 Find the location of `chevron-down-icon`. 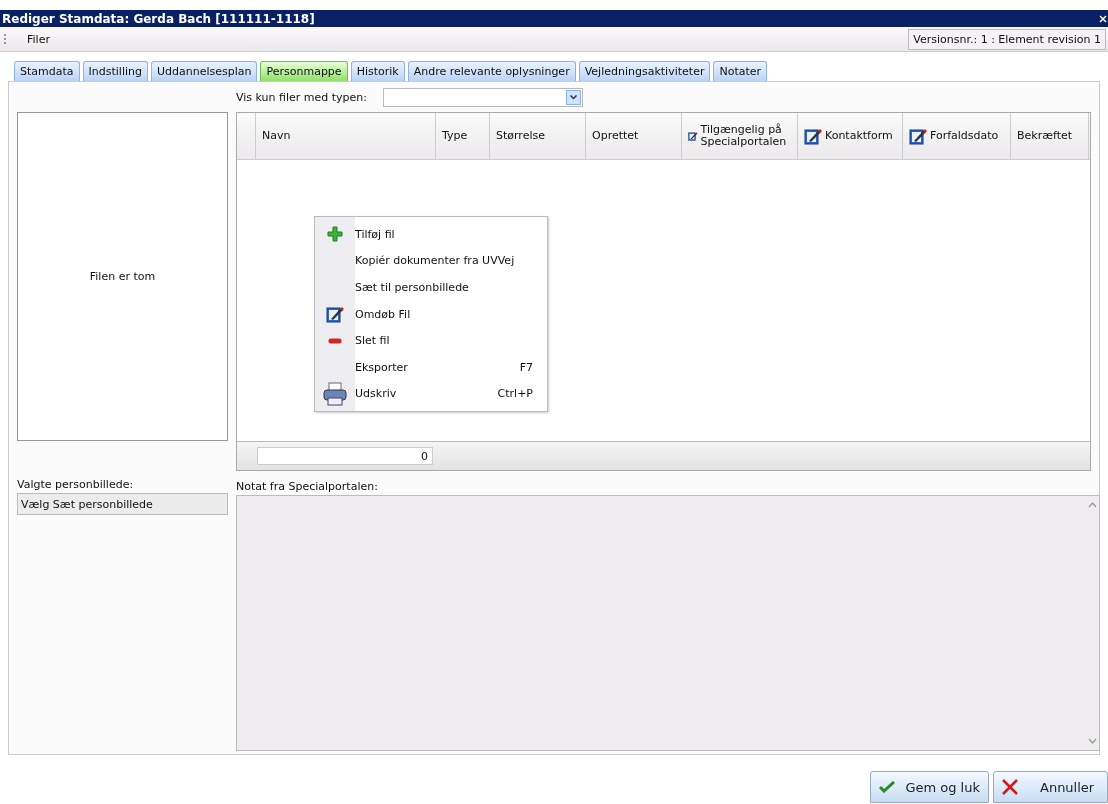

chevron-down-icon is located at coordinates (574, 97).